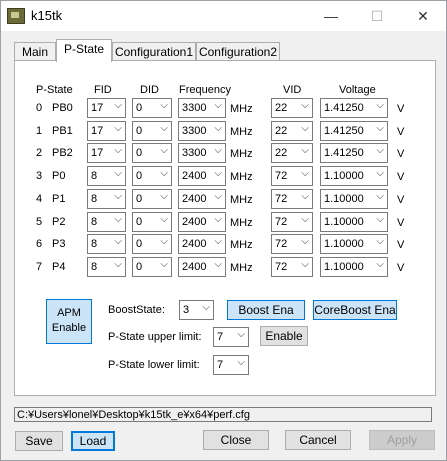 This screenshot has width=447, height=461. What do you see at coordinates (139, 108) in the screenshot?
I see `did-select-value: 0` at bounding box center [139, 108].